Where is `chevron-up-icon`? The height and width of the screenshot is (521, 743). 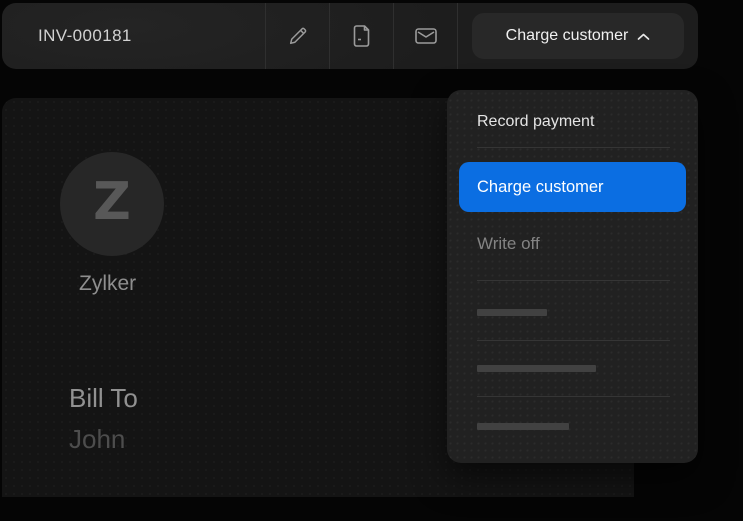
chevron-up-icon is located at coordinates (643, 37).